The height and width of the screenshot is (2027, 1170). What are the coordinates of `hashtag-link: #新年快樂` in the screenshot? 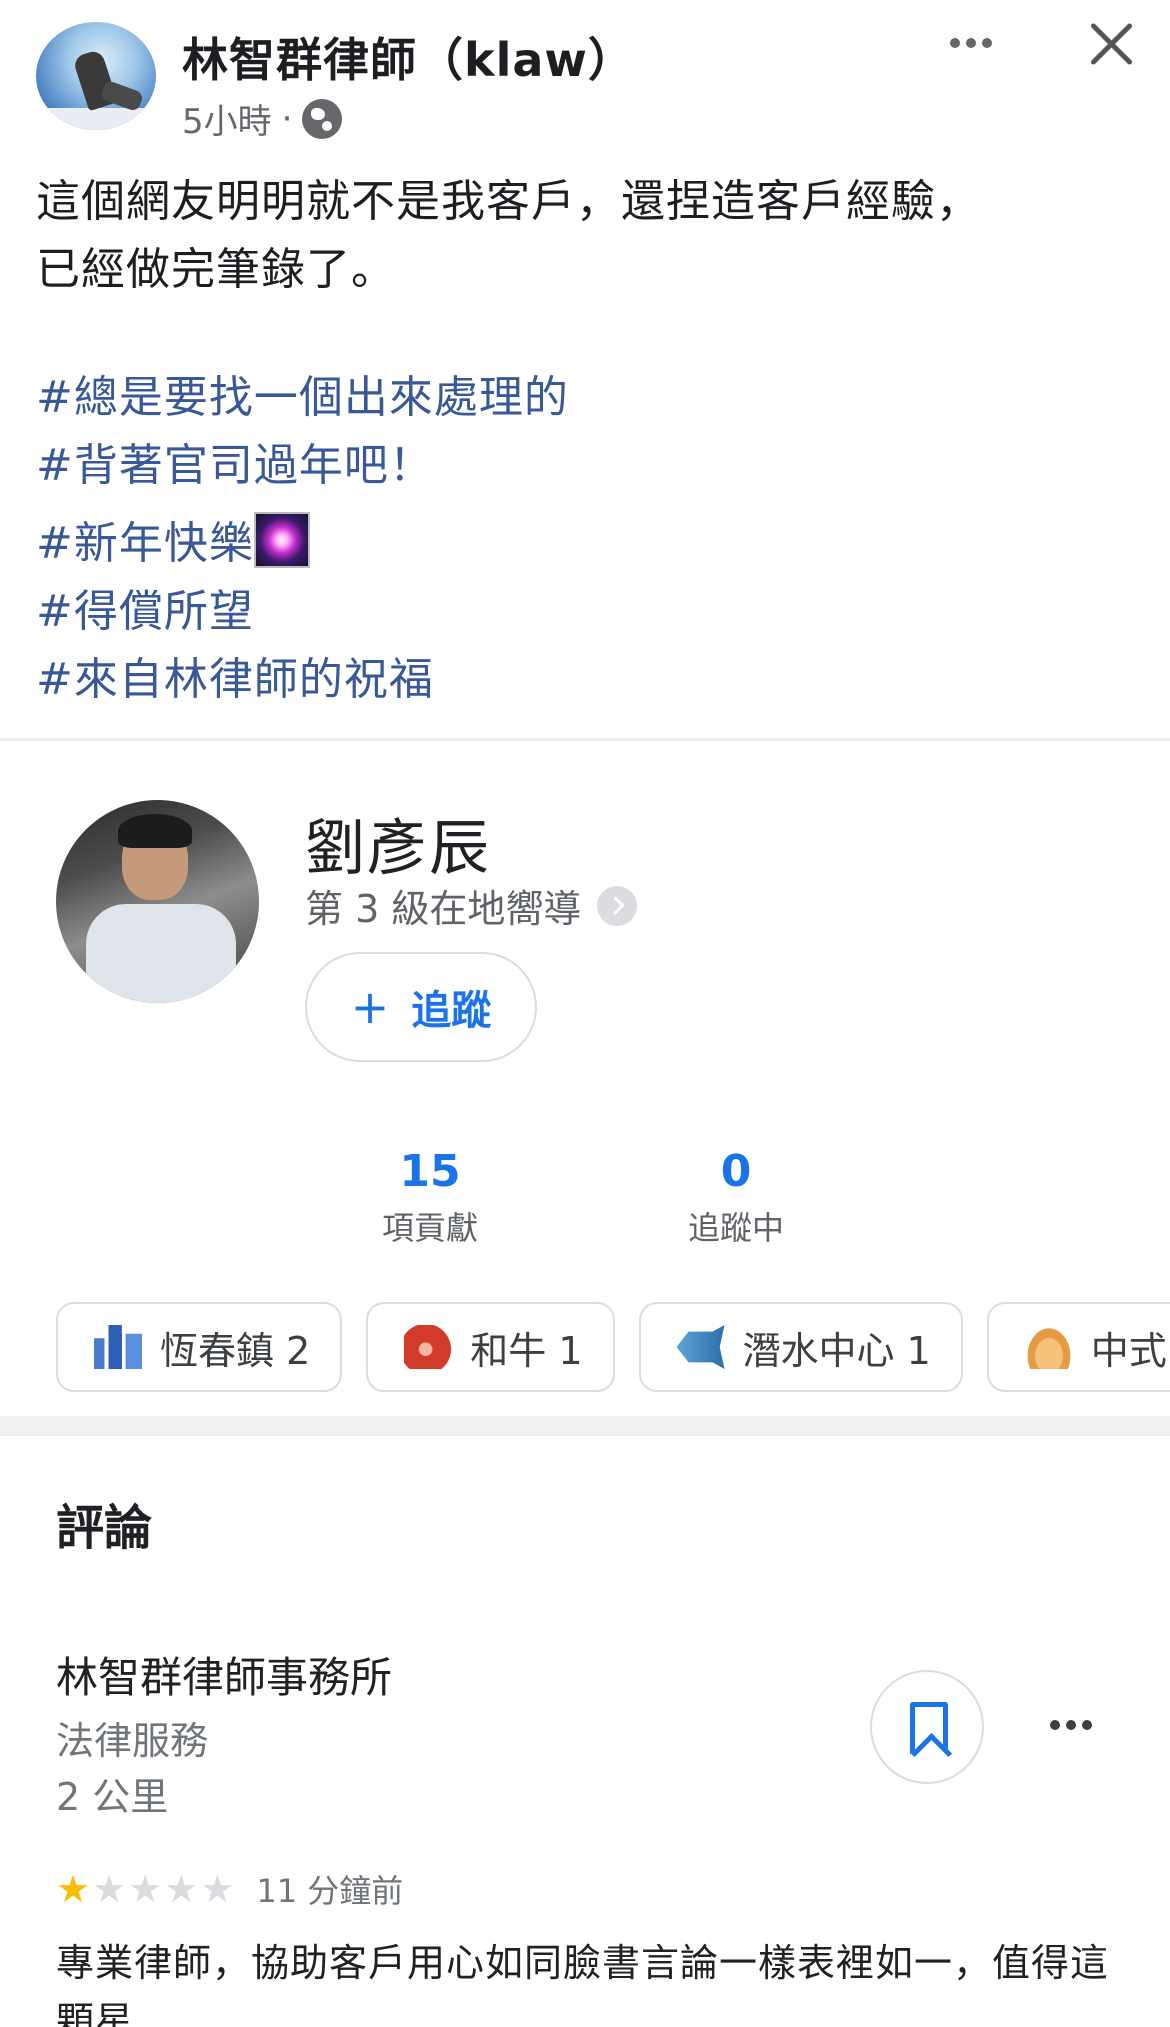 It's located at (145, 543).